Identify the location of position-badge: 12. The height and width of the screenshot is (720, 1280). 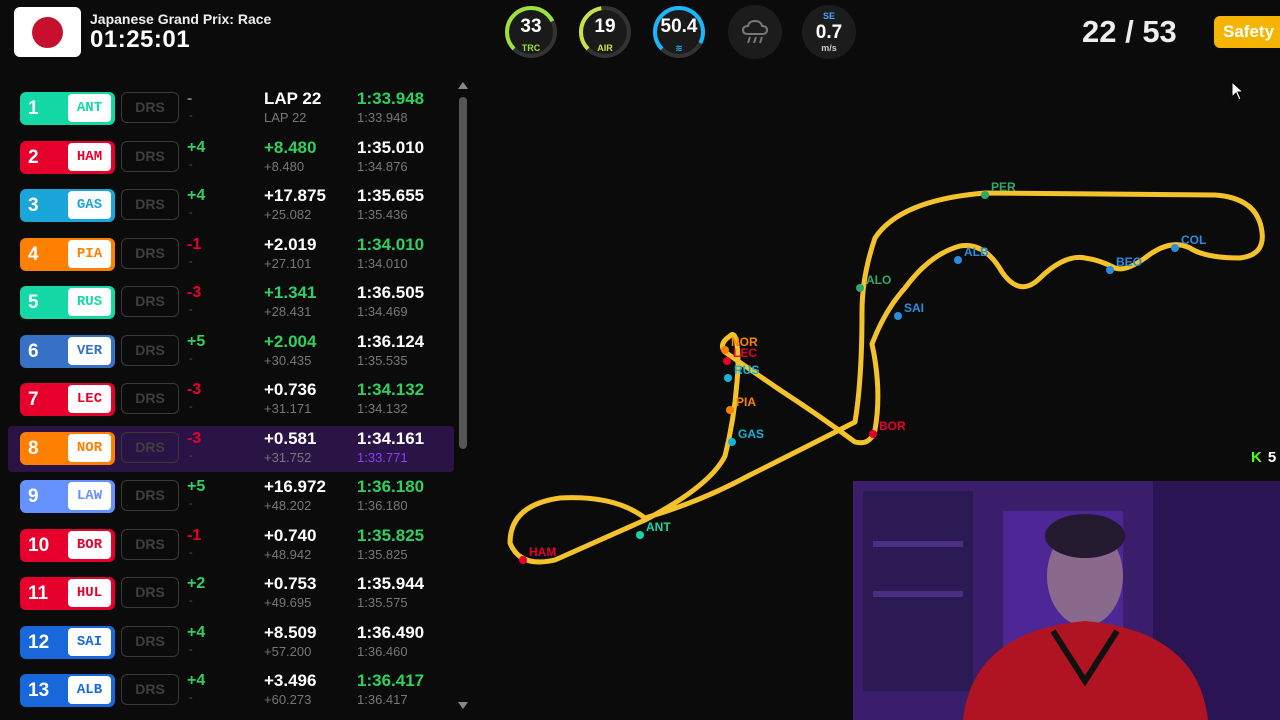
(43, 642).